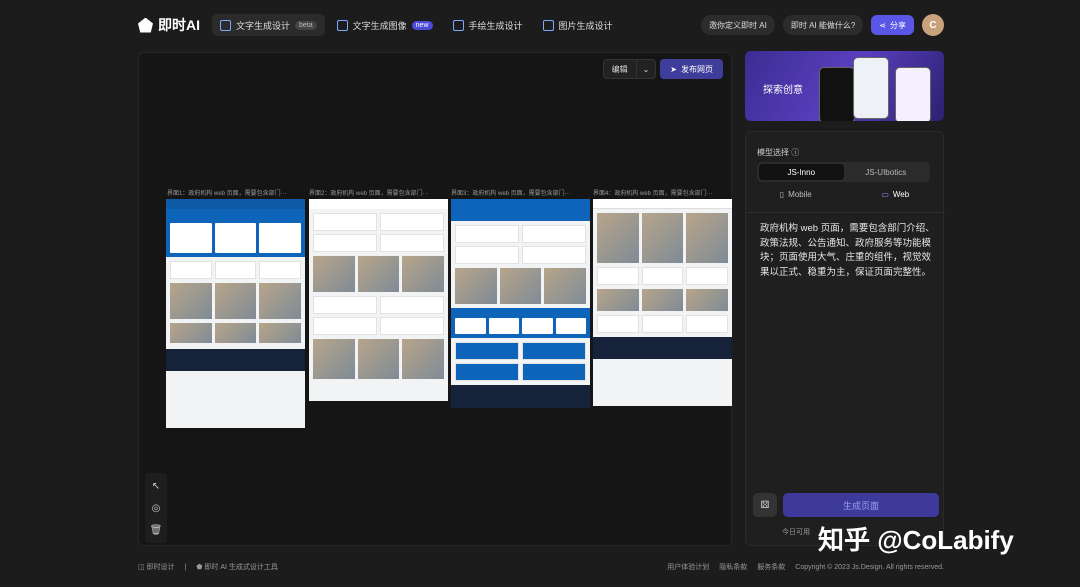  I want to click on footer-link: 用户体验计划, so click(688, 567).